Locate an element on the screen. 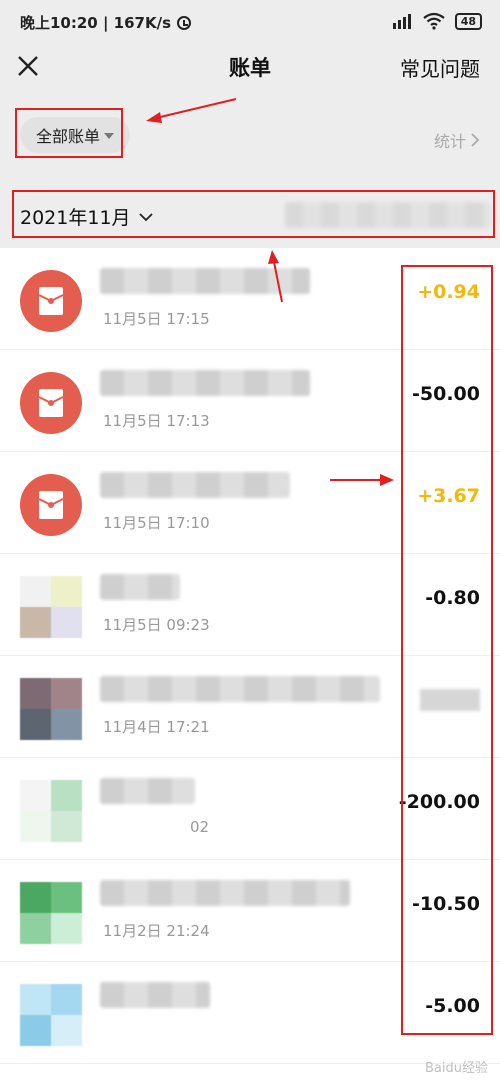 Image resolution: width=500 pixels, height=1084 pixels. bill-time: 11月4日 17:21 is located at coordinates (156, 727).